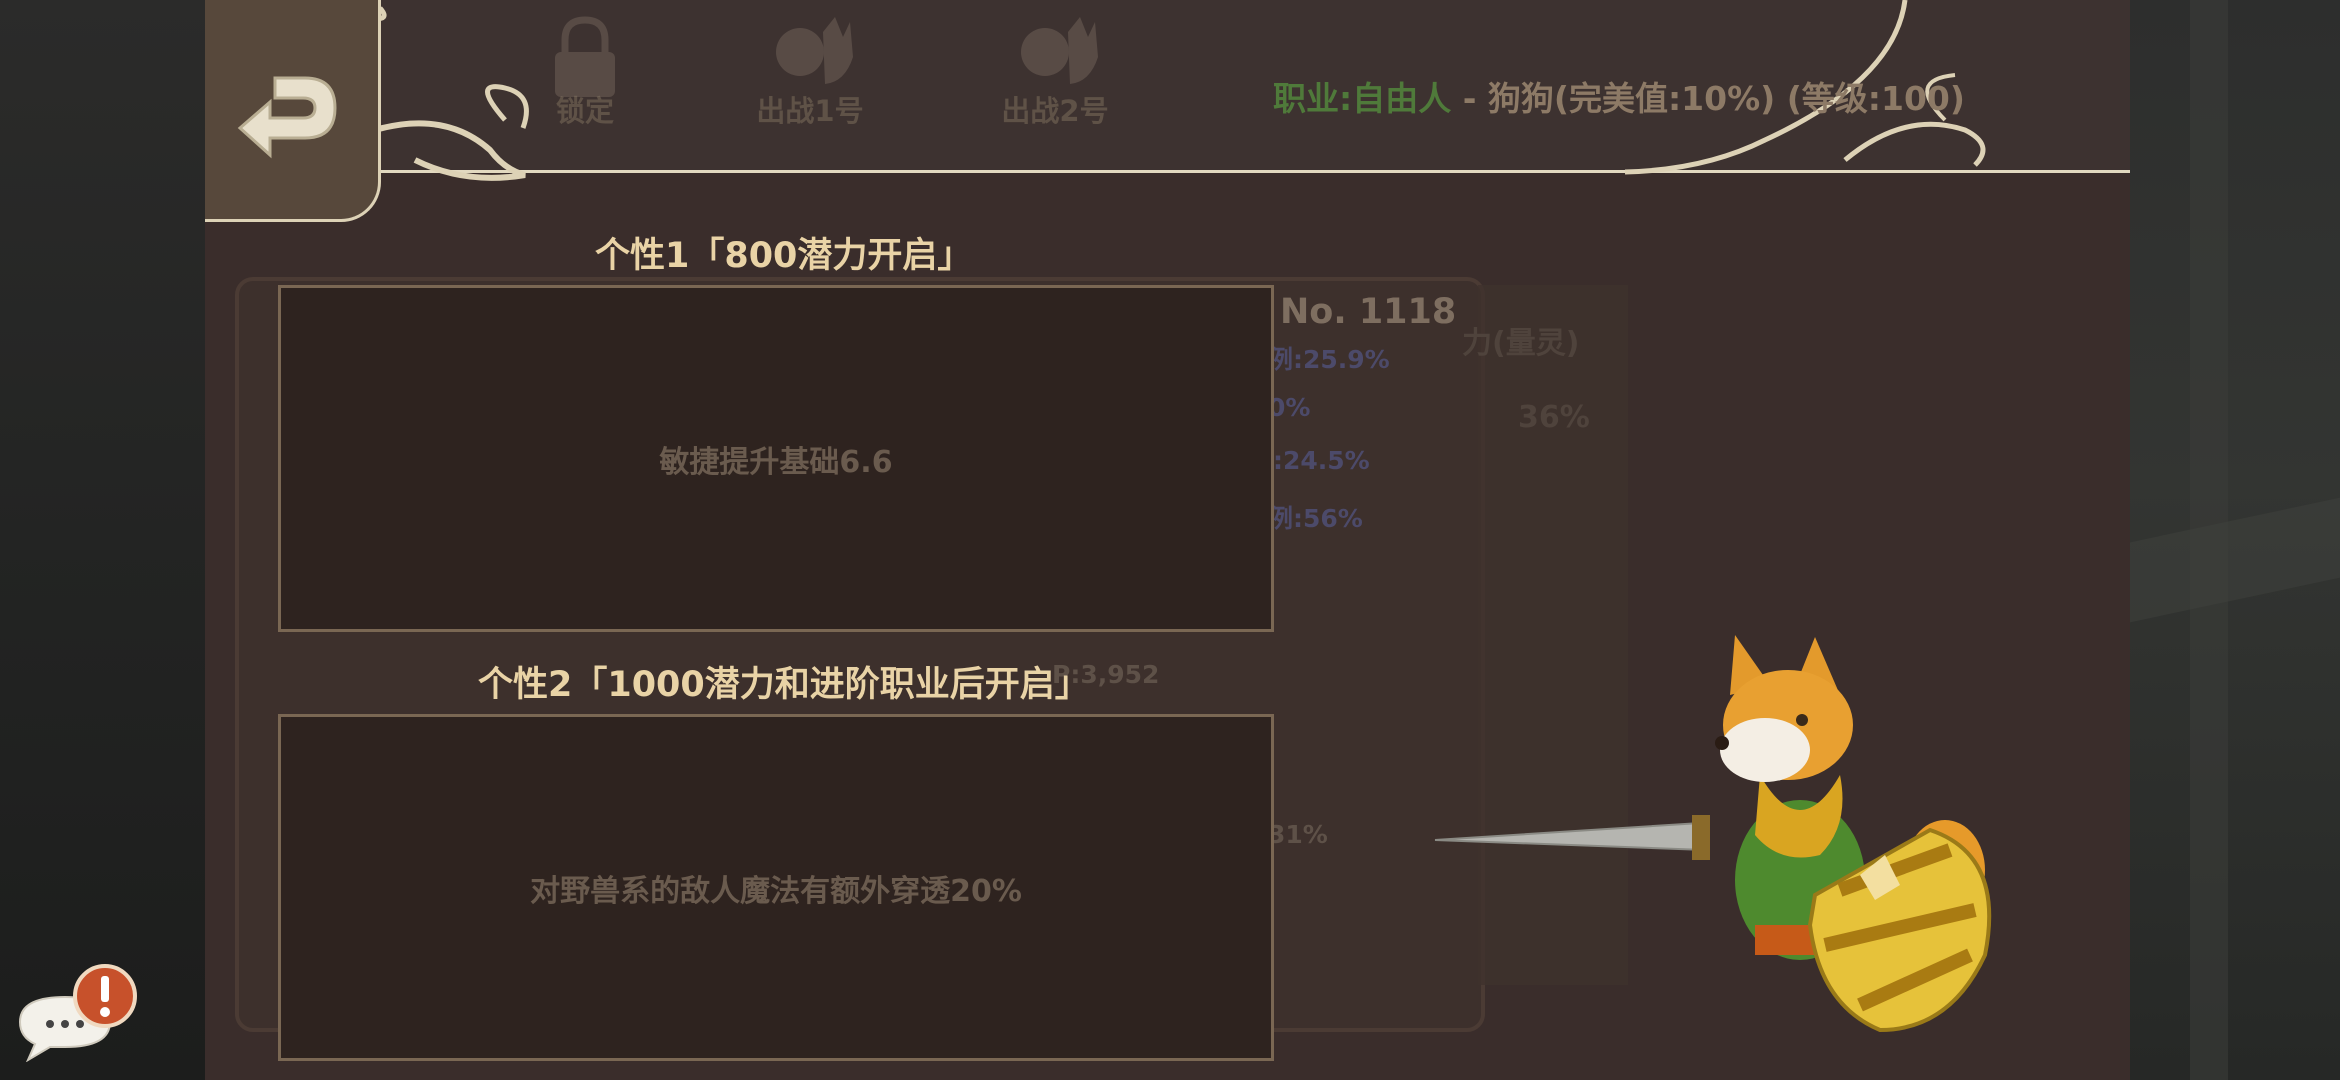  What do you see at coordinates (585, 56) in the screenshot?
I see `lock-icon` at bounding box center [585, 56].